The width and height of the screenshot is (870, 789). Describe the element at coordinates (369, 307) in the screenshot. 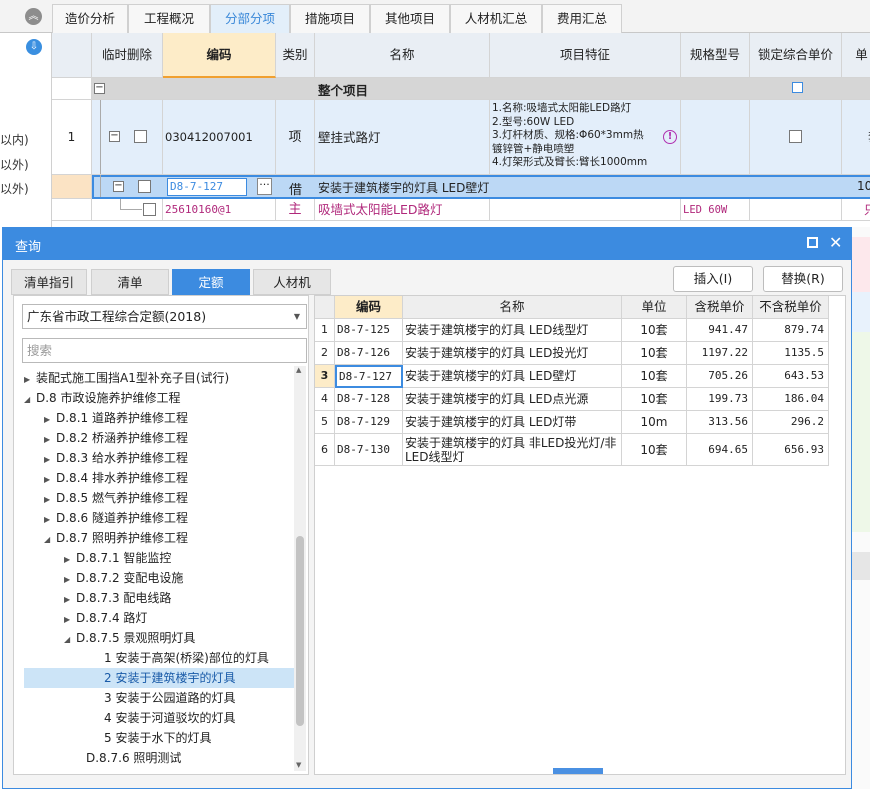

I see `result-header-code: 编码` at that location.